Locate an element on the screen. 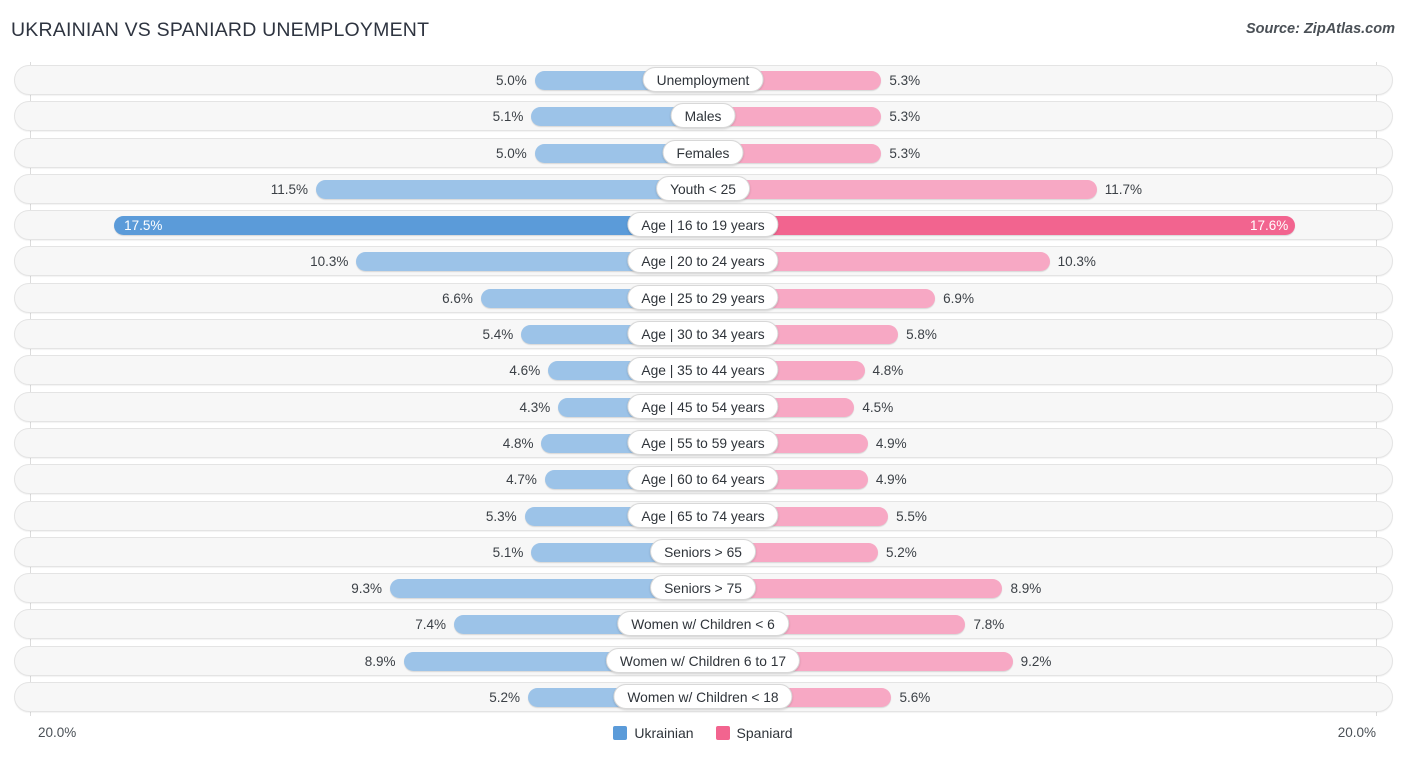 This screenshot has height=757, width=1406. value-label-ukrainian: 5.3% is located at coordinates (501, 516).